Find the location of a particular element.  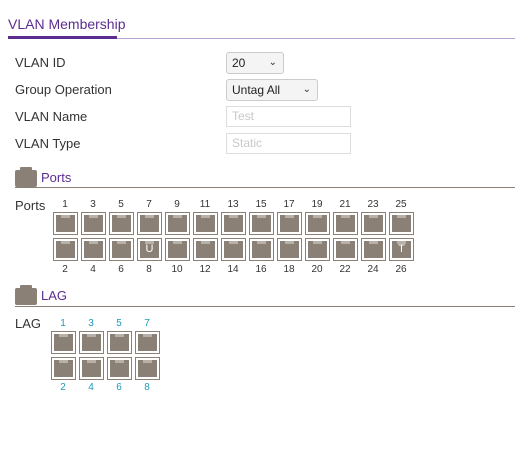

vlan-name-field: Test is located at coordinates (288, 116).